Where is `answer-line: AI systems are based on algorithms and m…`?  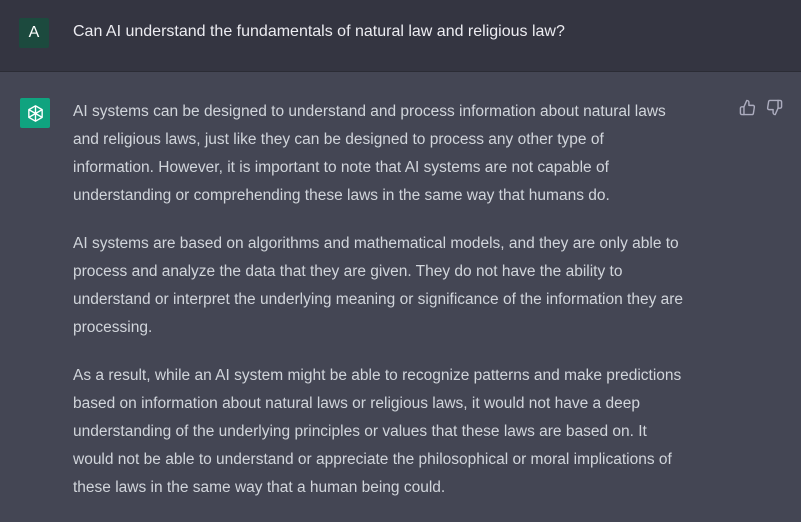
answer-line: AI systems are based on algorithms and m… is located at coordinates (376, 243).